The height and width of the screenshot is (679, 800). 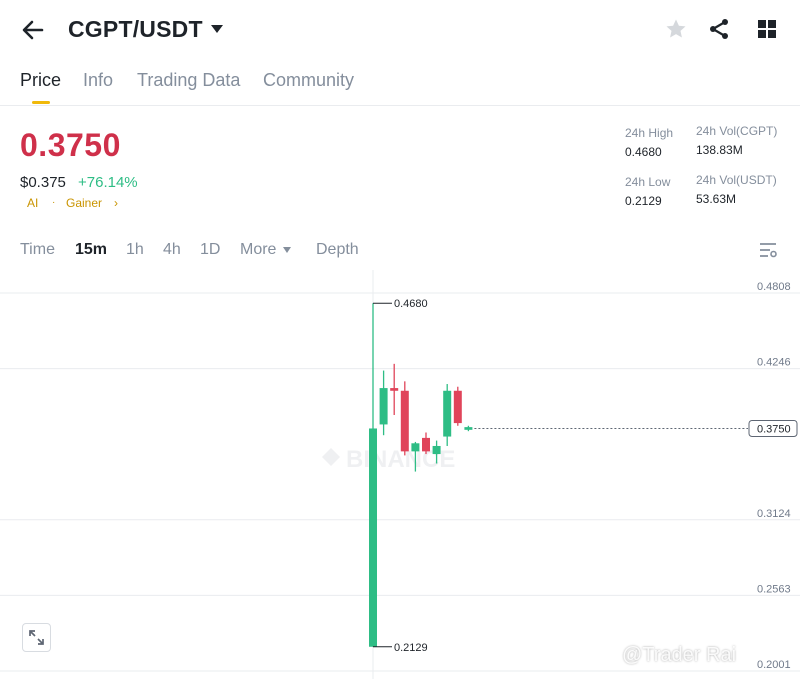 I want to click on low-value: 0.2129, so click(x=643, y=201).